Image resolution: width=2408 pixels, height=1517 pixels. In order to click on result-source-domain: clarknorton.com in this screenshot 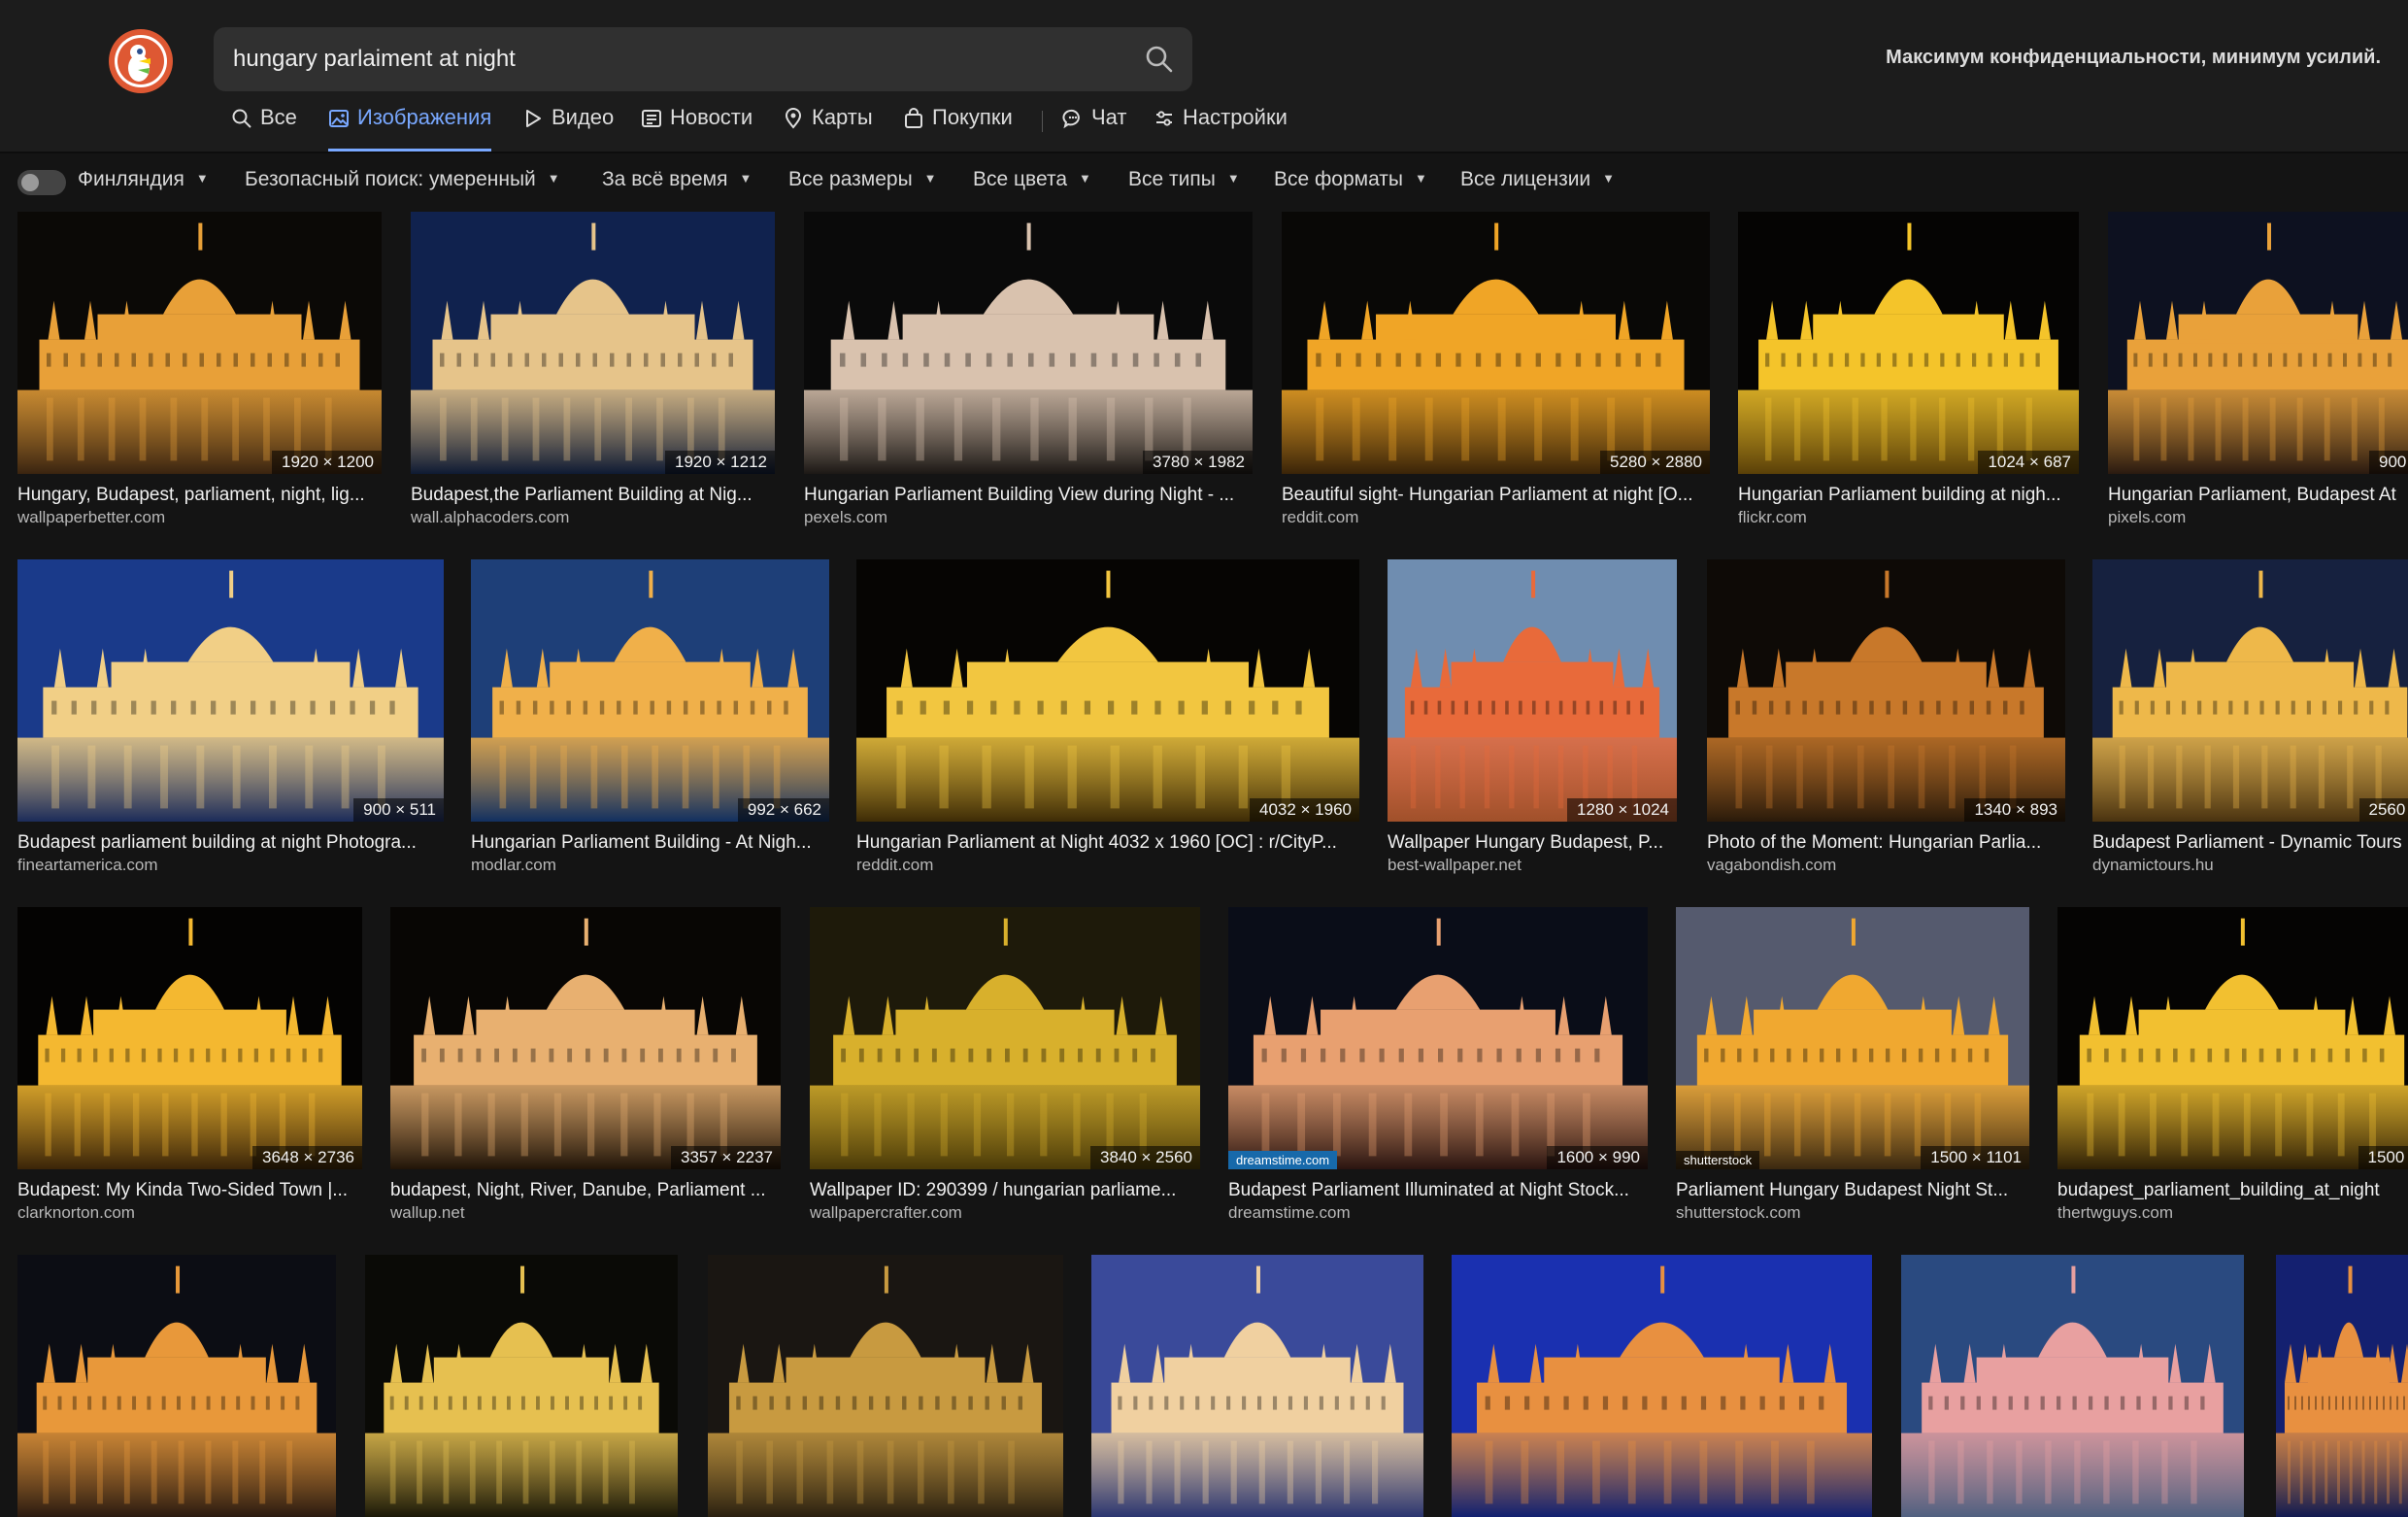, I will do `click(76, 1213)`.